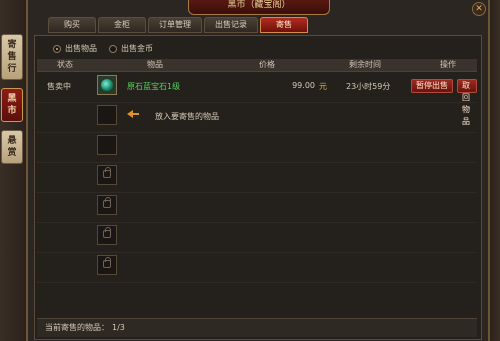  I want to click on remaining-time: 23小时59分, so click(368, 86).